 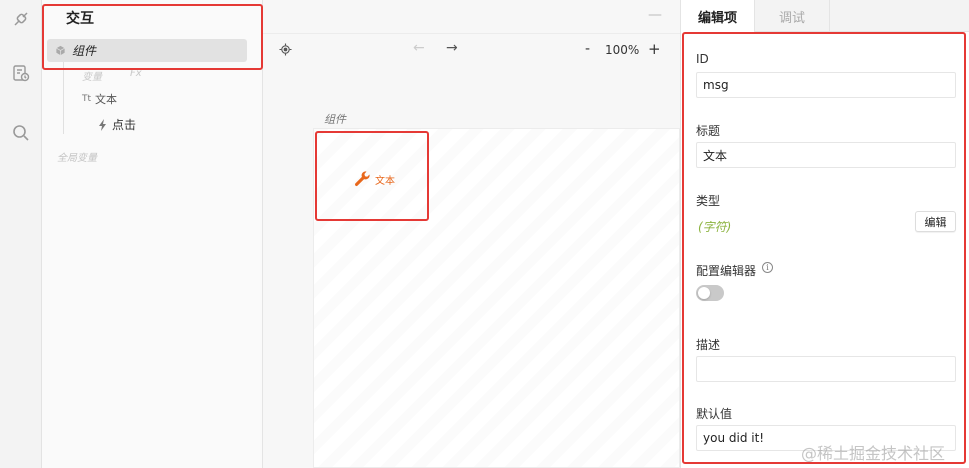 What do you see at coordinates (654, 49) in the screenshot?
I see `zoom-in-button: +` at bounding box center [654, 49].